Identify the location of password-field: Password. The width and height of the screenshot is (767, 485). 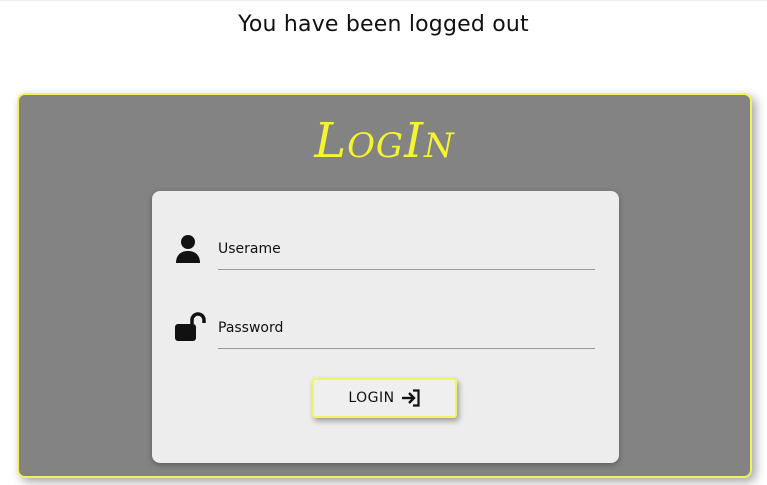
(384, 332).